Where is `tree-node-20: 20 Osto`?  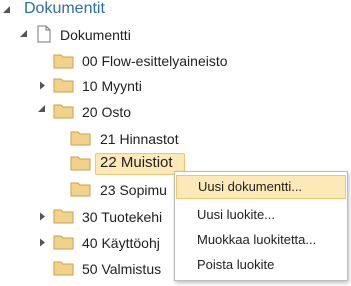
tree-node-20: 20 Osto is located at coordinates (106, 112).